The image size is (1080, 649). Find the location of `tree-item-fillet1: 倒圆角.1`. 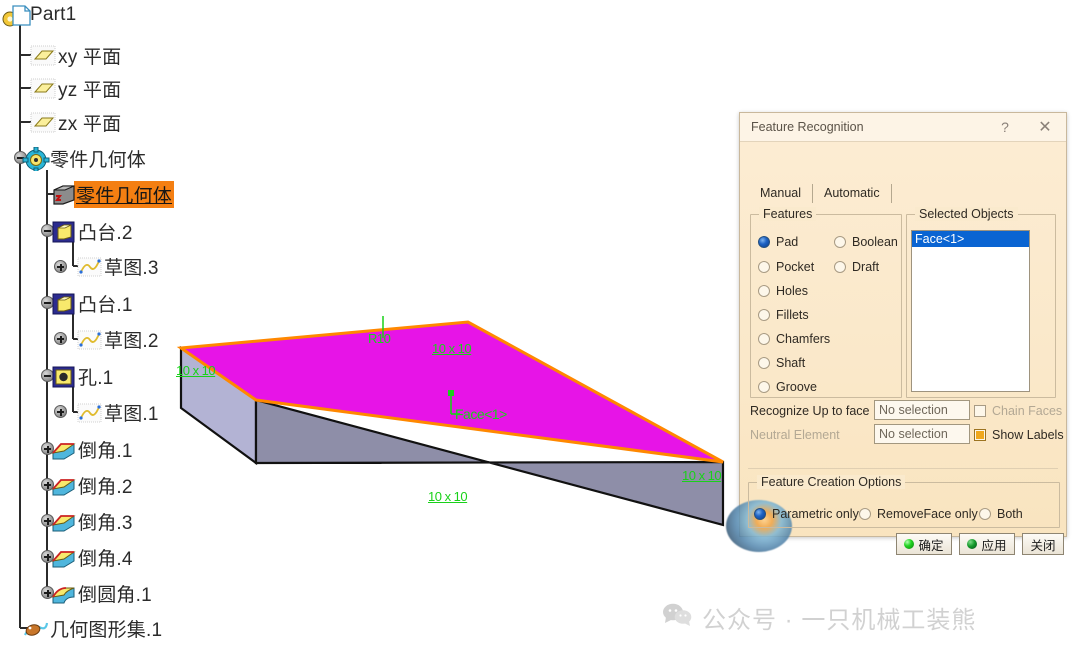

tree-item-fillet1: 倒圆角.1 is located at coordinates (101, 593).